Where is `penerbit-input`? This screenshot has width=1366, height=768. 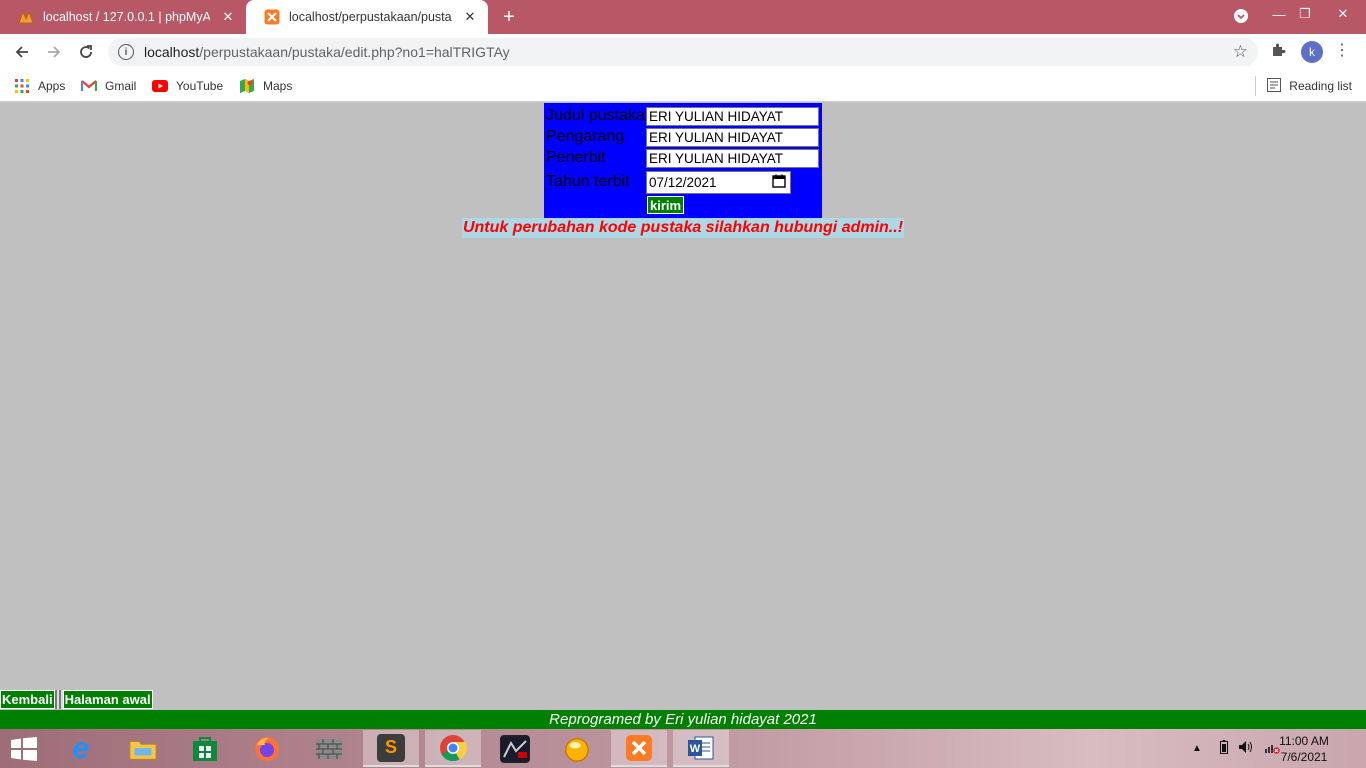
penerbit-input is located at coordinates (732, 158).